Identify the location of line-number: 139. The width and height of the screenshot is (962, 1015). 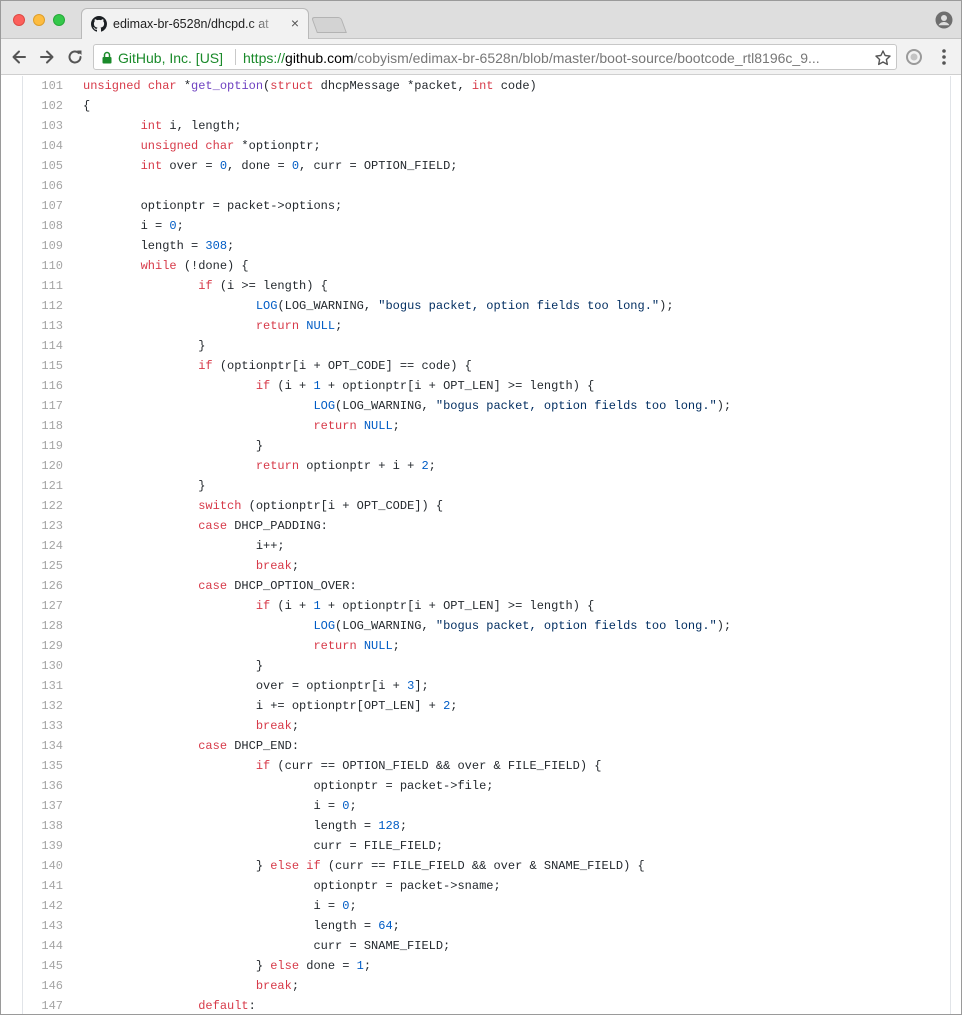
(43, 846).